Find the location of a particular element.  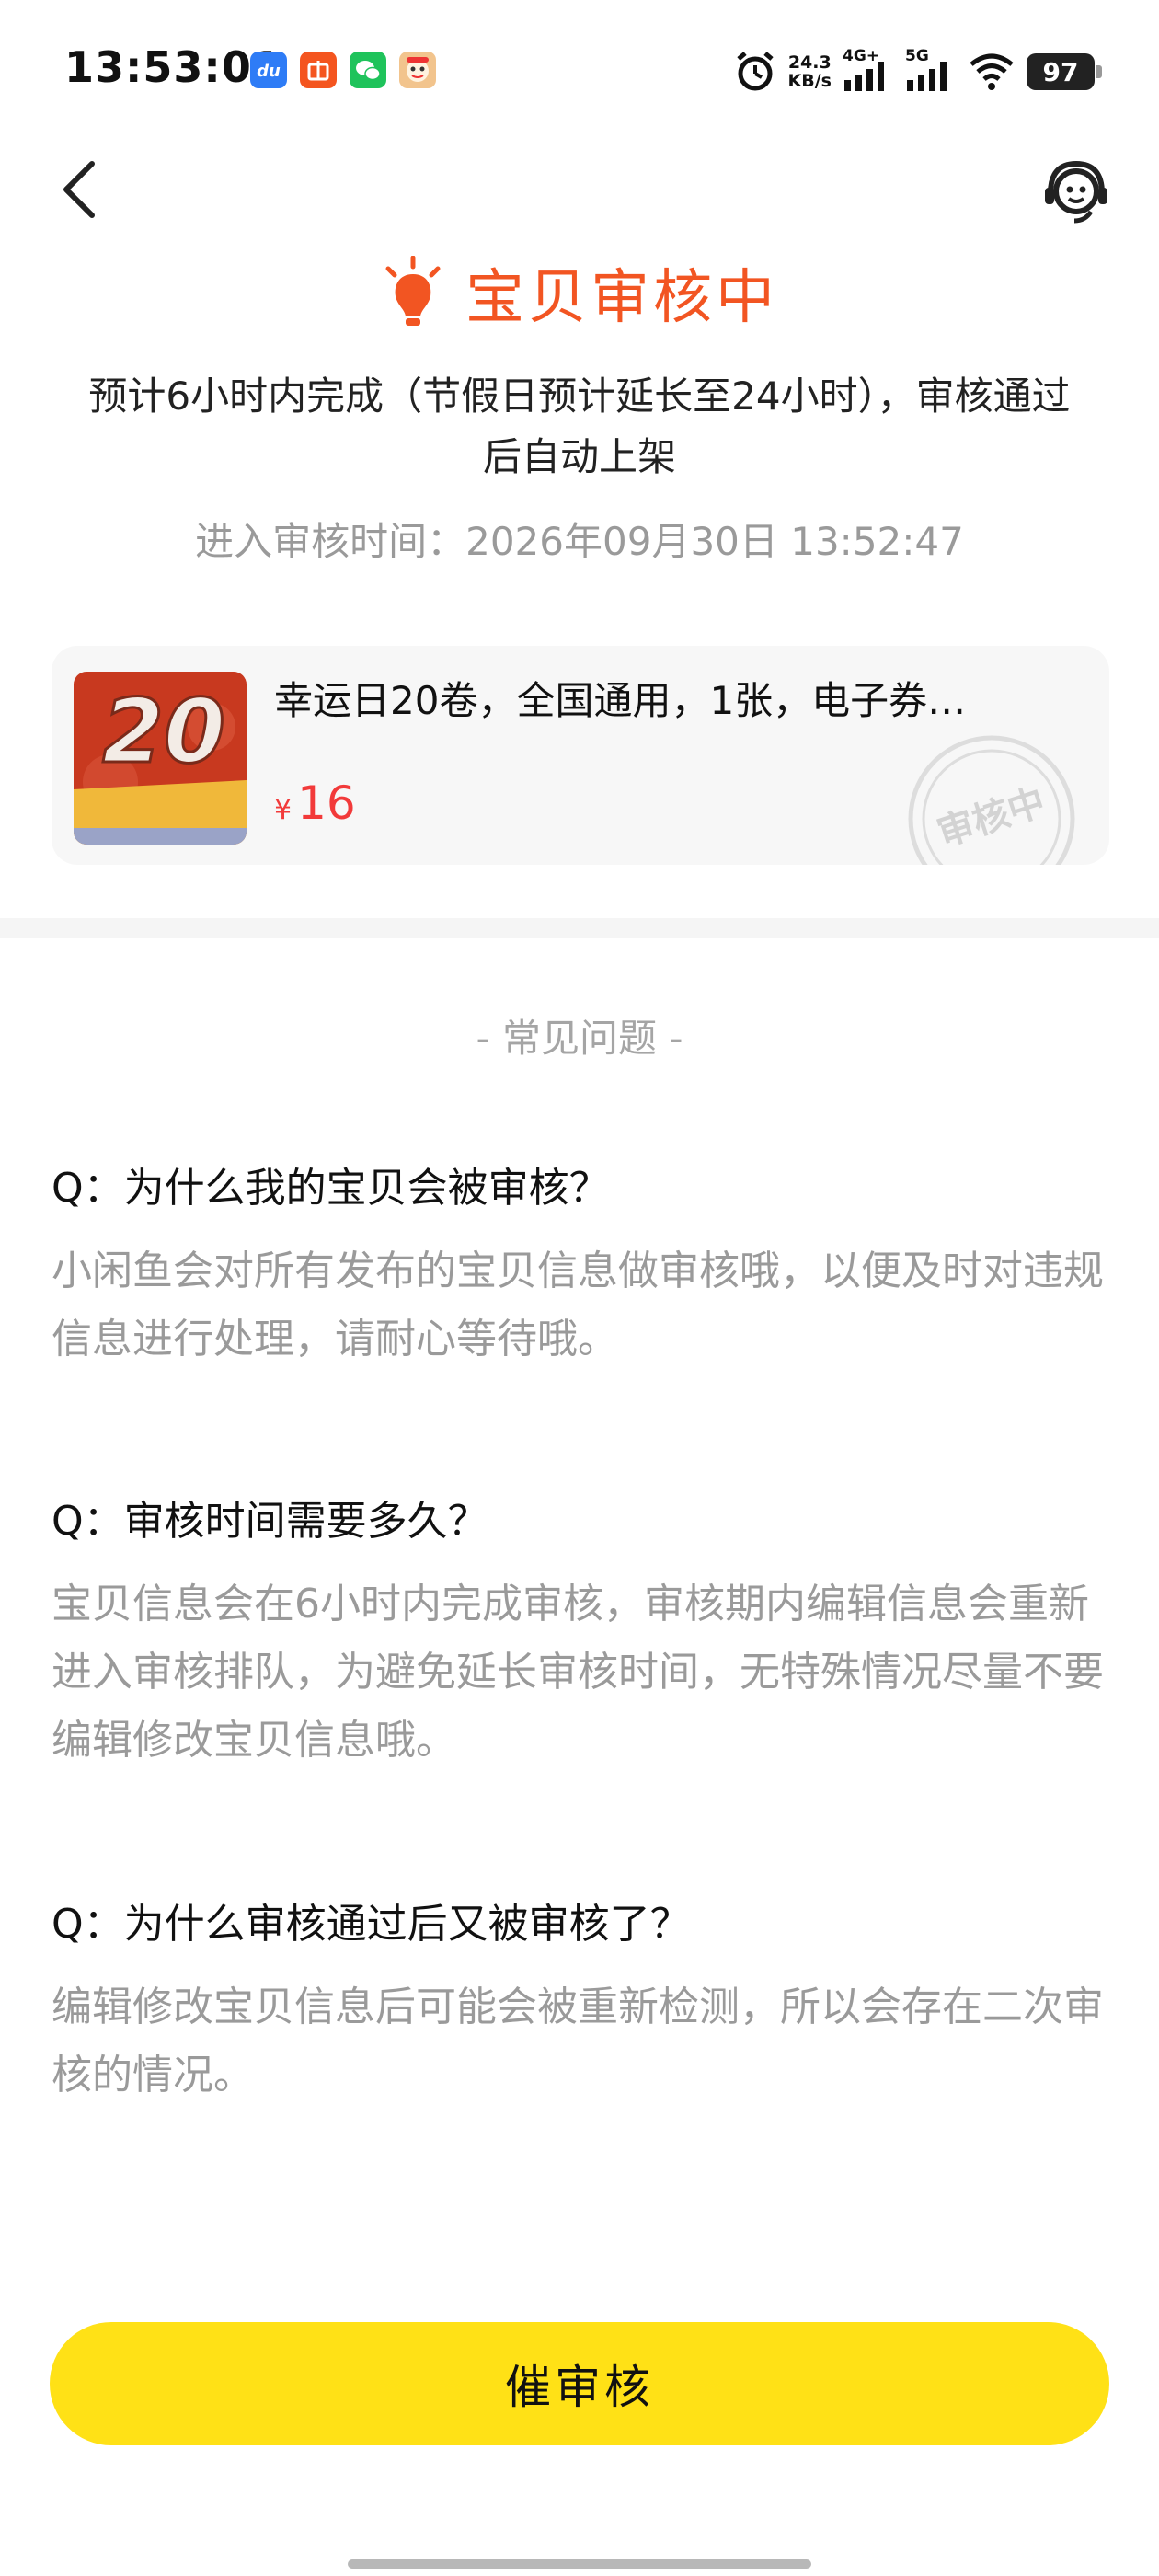

customer-service-button is located at coordinates (1076, 191).